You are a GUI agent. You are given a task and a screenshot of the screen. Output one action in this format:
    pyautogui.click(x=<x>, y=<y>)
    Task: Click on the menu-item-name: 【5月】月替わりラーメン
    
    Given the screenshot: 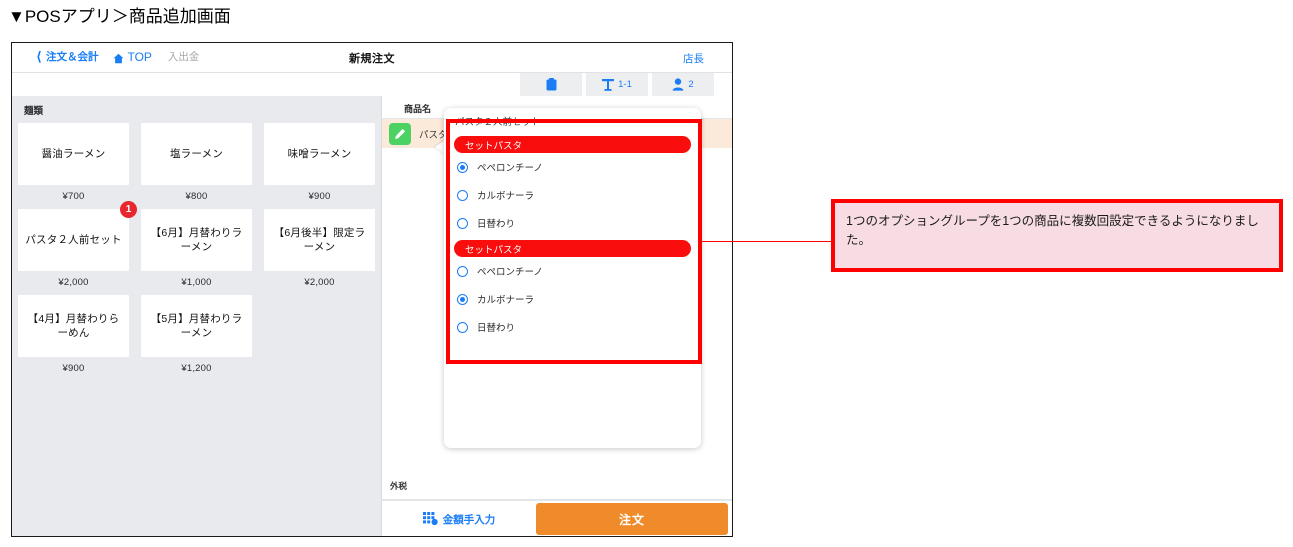 What is the action you would take?
    pyautogui.click(x=196, y=325)
    